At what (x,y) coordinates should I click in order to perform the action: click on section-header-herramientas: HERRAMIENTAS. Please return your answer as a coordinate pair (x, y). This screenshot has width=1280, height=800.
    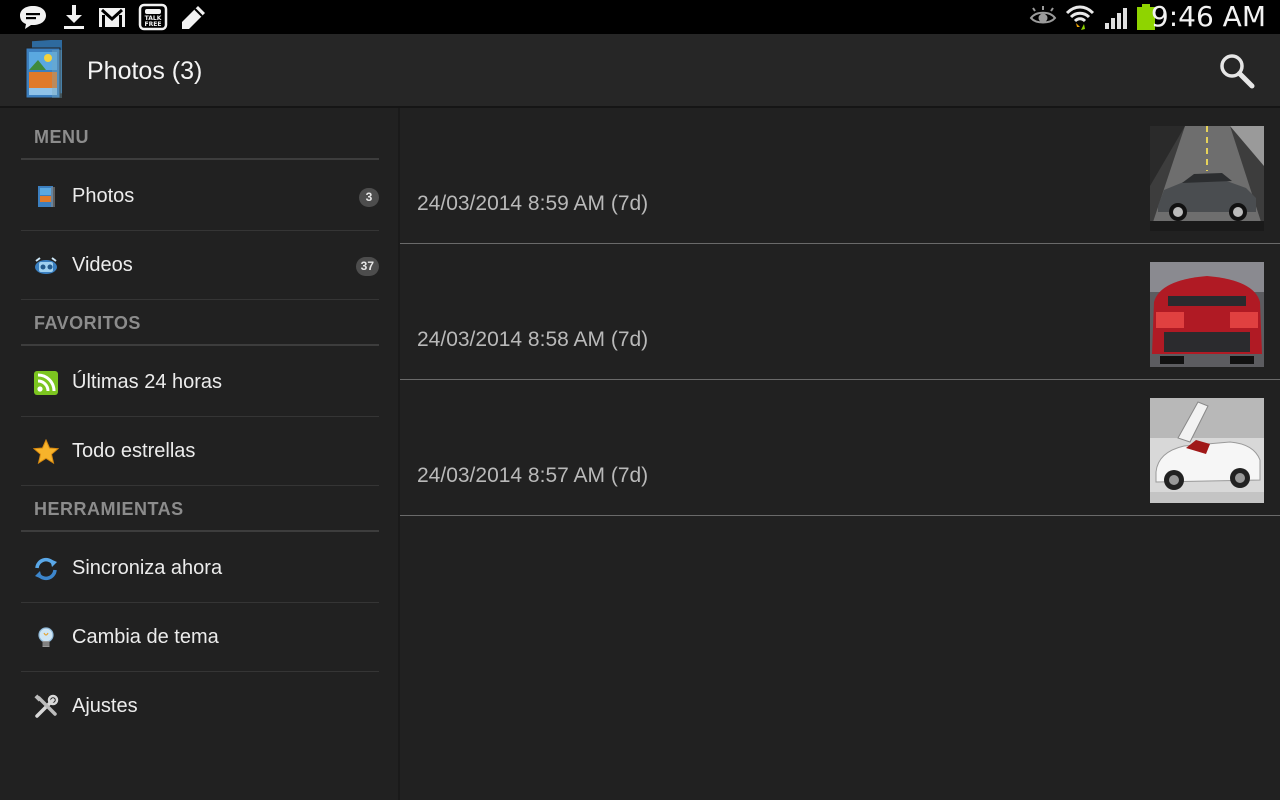
    Looking at the image, I should click on (200, 506).